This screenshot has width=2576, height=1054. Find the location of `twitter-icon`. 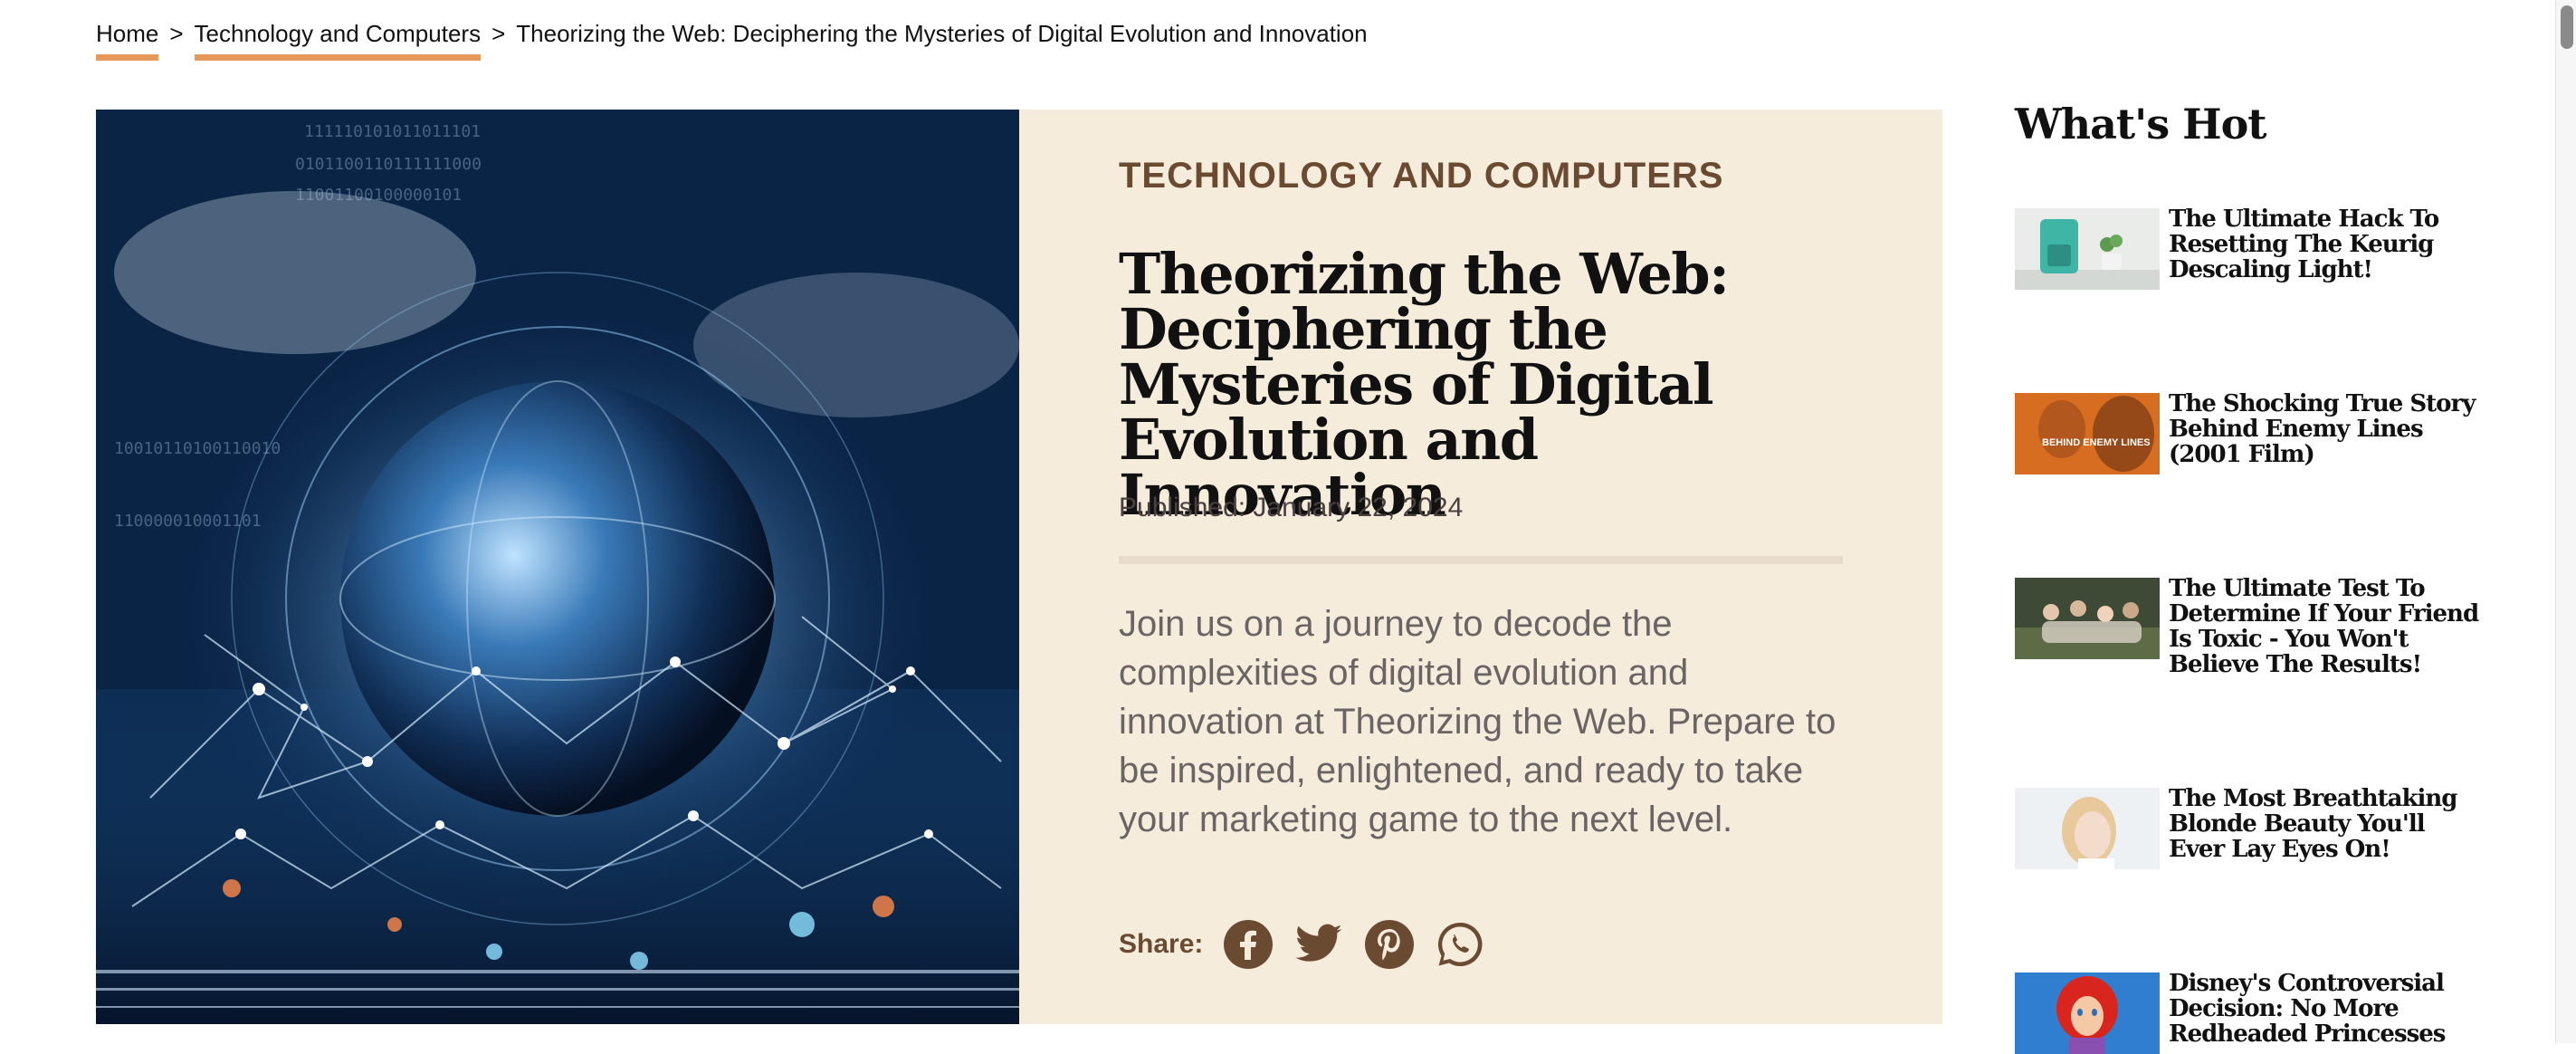

twitter-icon is located at coordinates (1318, 944).